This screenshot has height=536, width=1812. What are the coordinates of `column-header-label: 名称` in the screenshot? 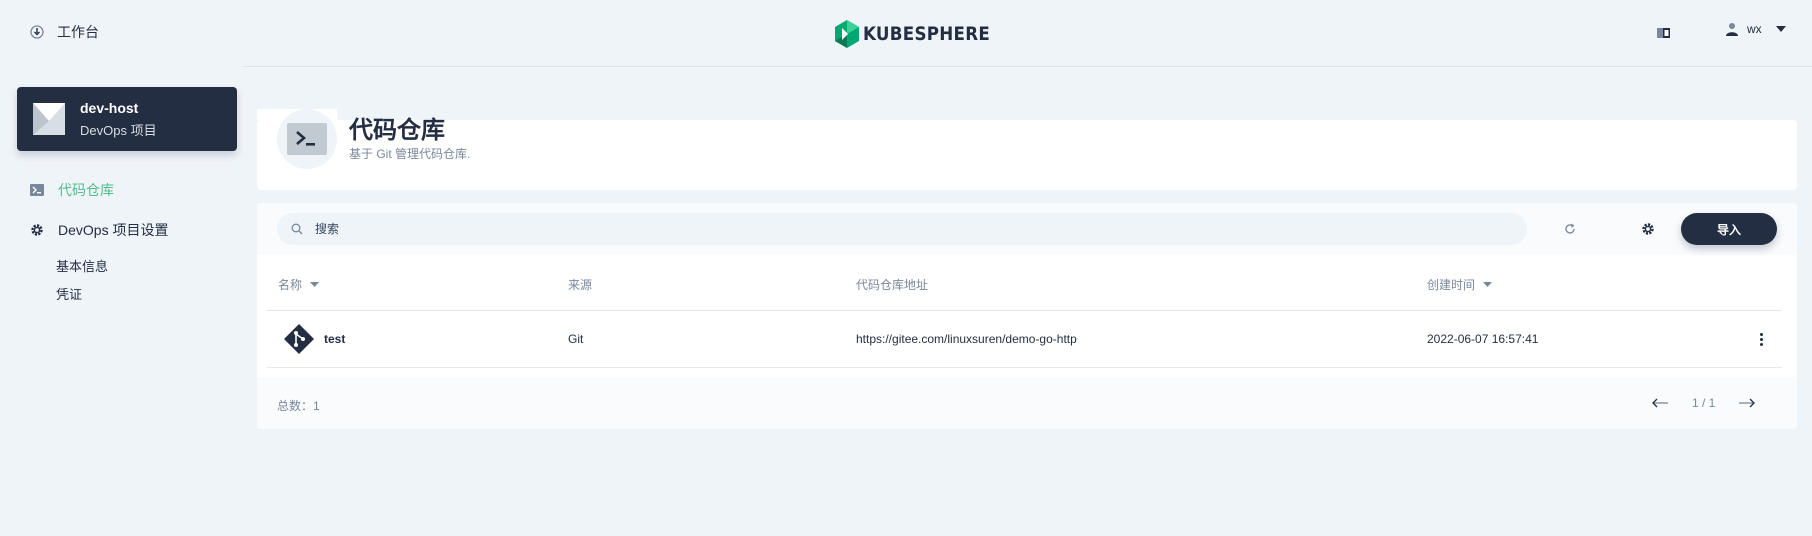 It's located at (290, 285).